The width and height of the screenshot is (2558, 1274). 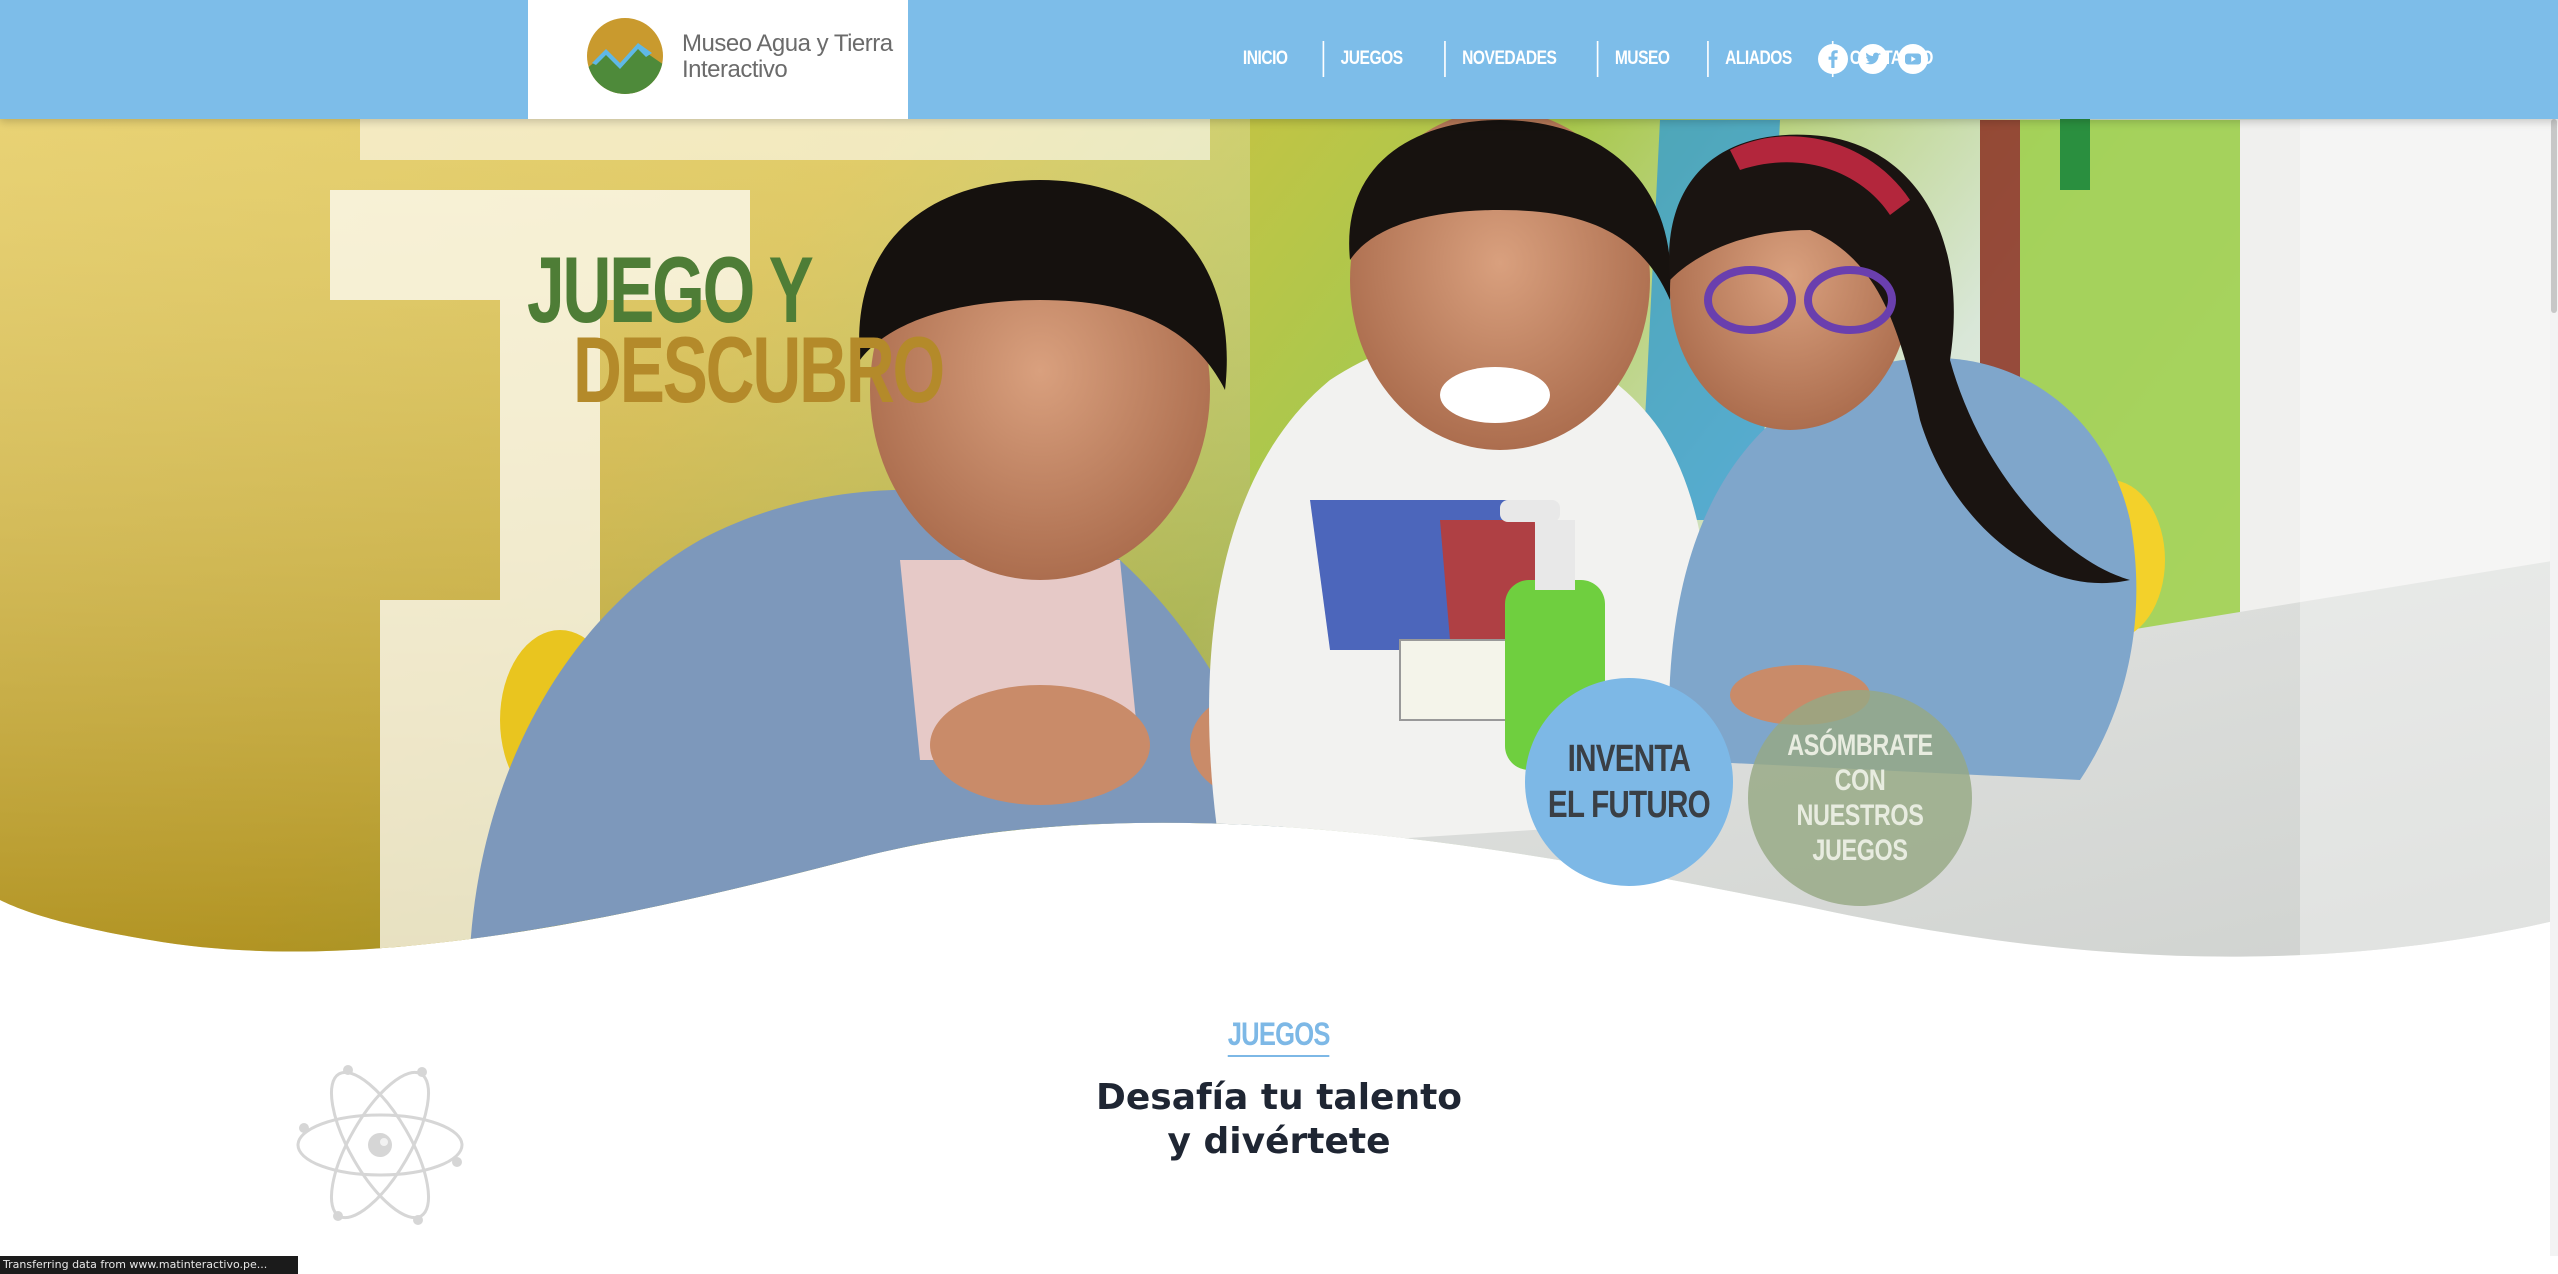 I want to click on nav-item-museo: MUSEO, so click(x=1641, y=59).